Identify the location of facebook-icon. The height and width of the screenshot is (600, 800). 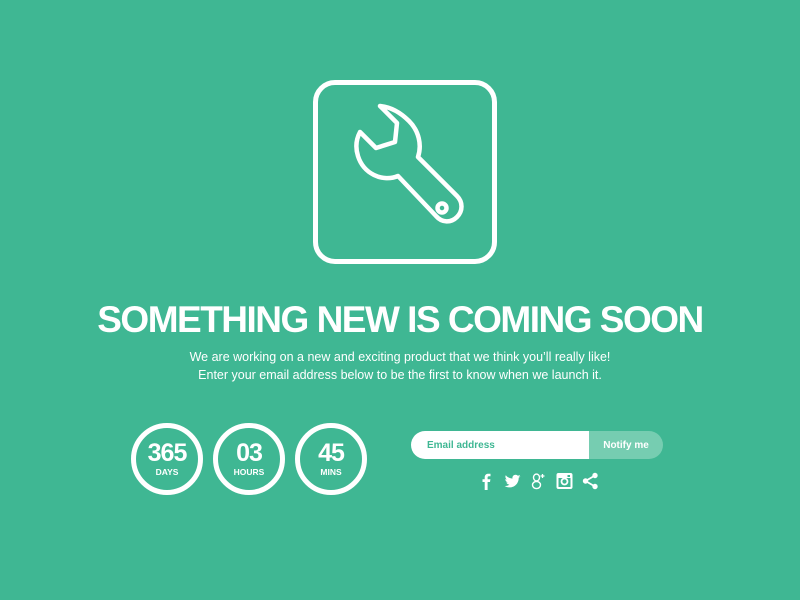
(486, 481).